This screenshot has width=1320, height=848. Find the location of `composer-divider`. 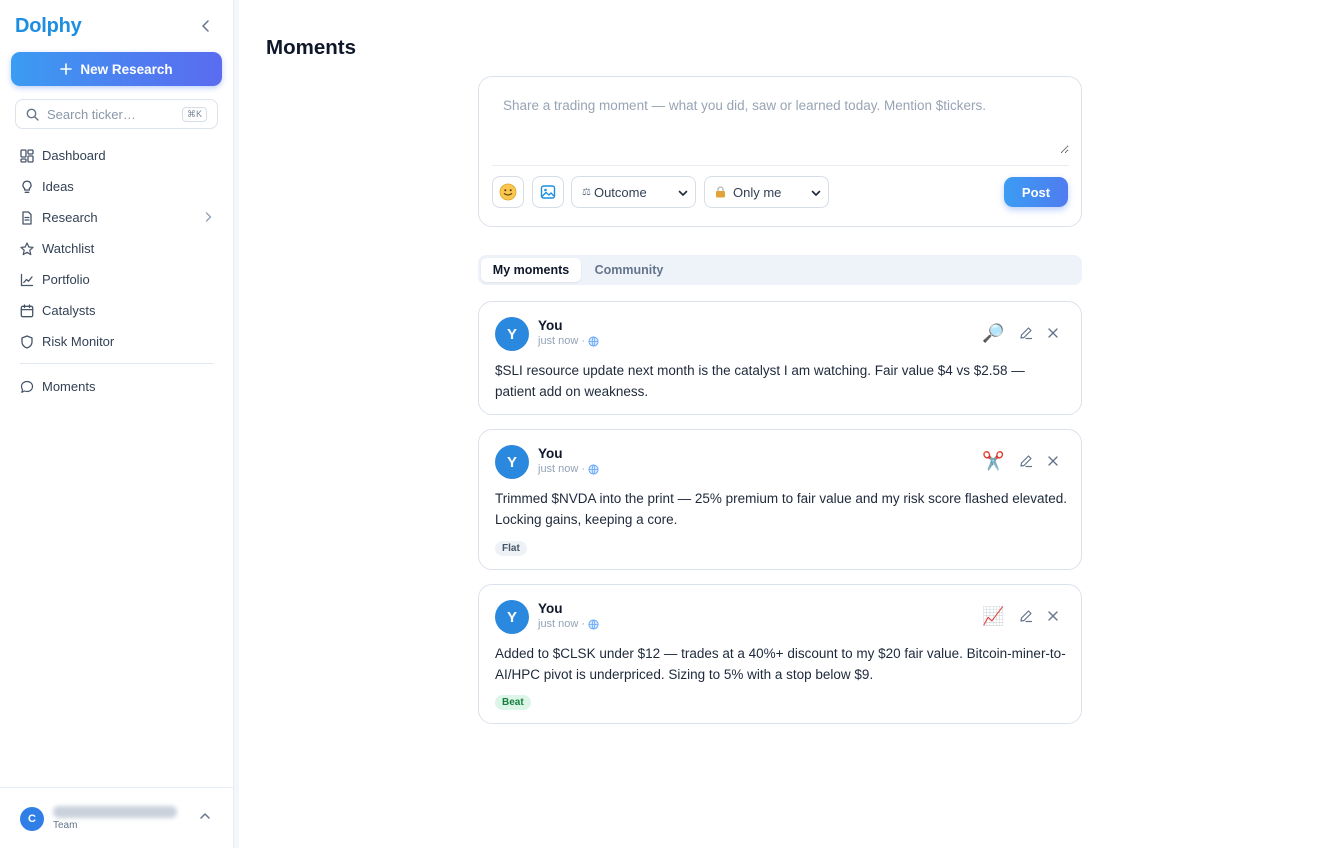

composer-divider is located at coordinates (780, 165).